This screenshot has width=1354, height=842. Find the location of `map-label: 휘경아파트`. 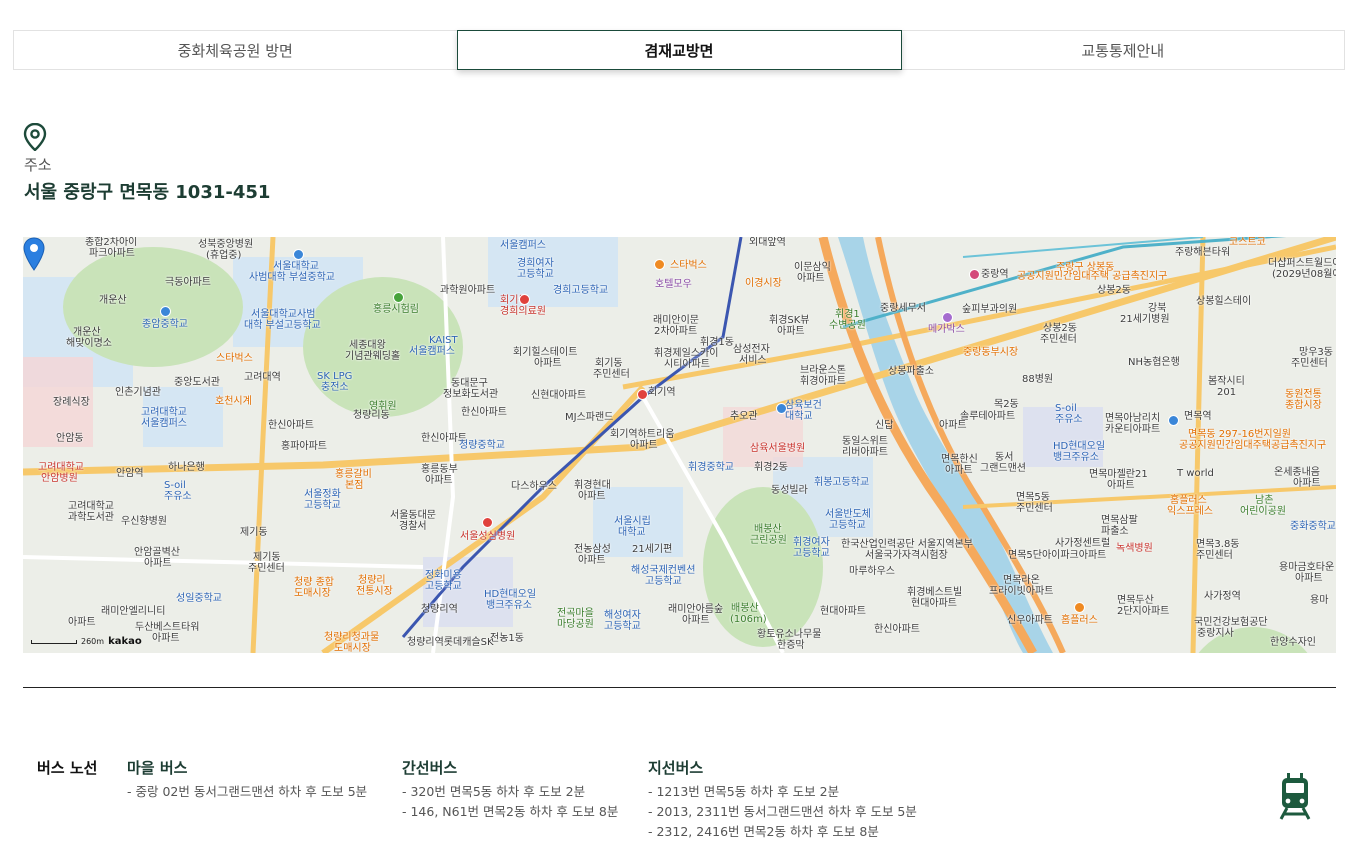

map-label: 휘경아파트 is located at coordinates (823, 381).